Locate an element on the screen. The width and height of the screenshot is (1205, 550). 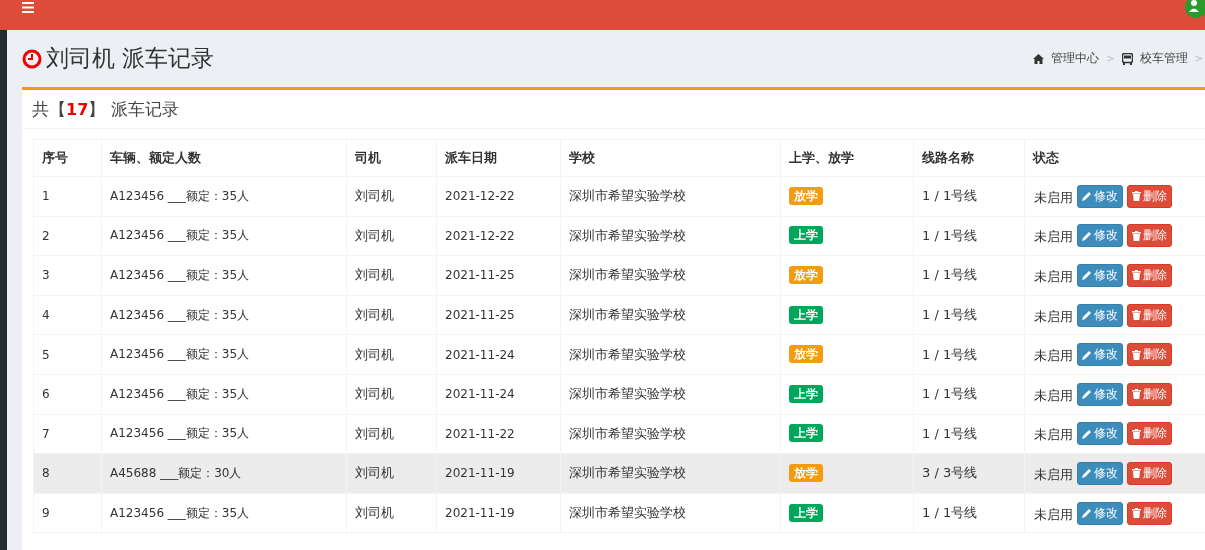
table-cell: 2 is located at coordinates (46, 235).